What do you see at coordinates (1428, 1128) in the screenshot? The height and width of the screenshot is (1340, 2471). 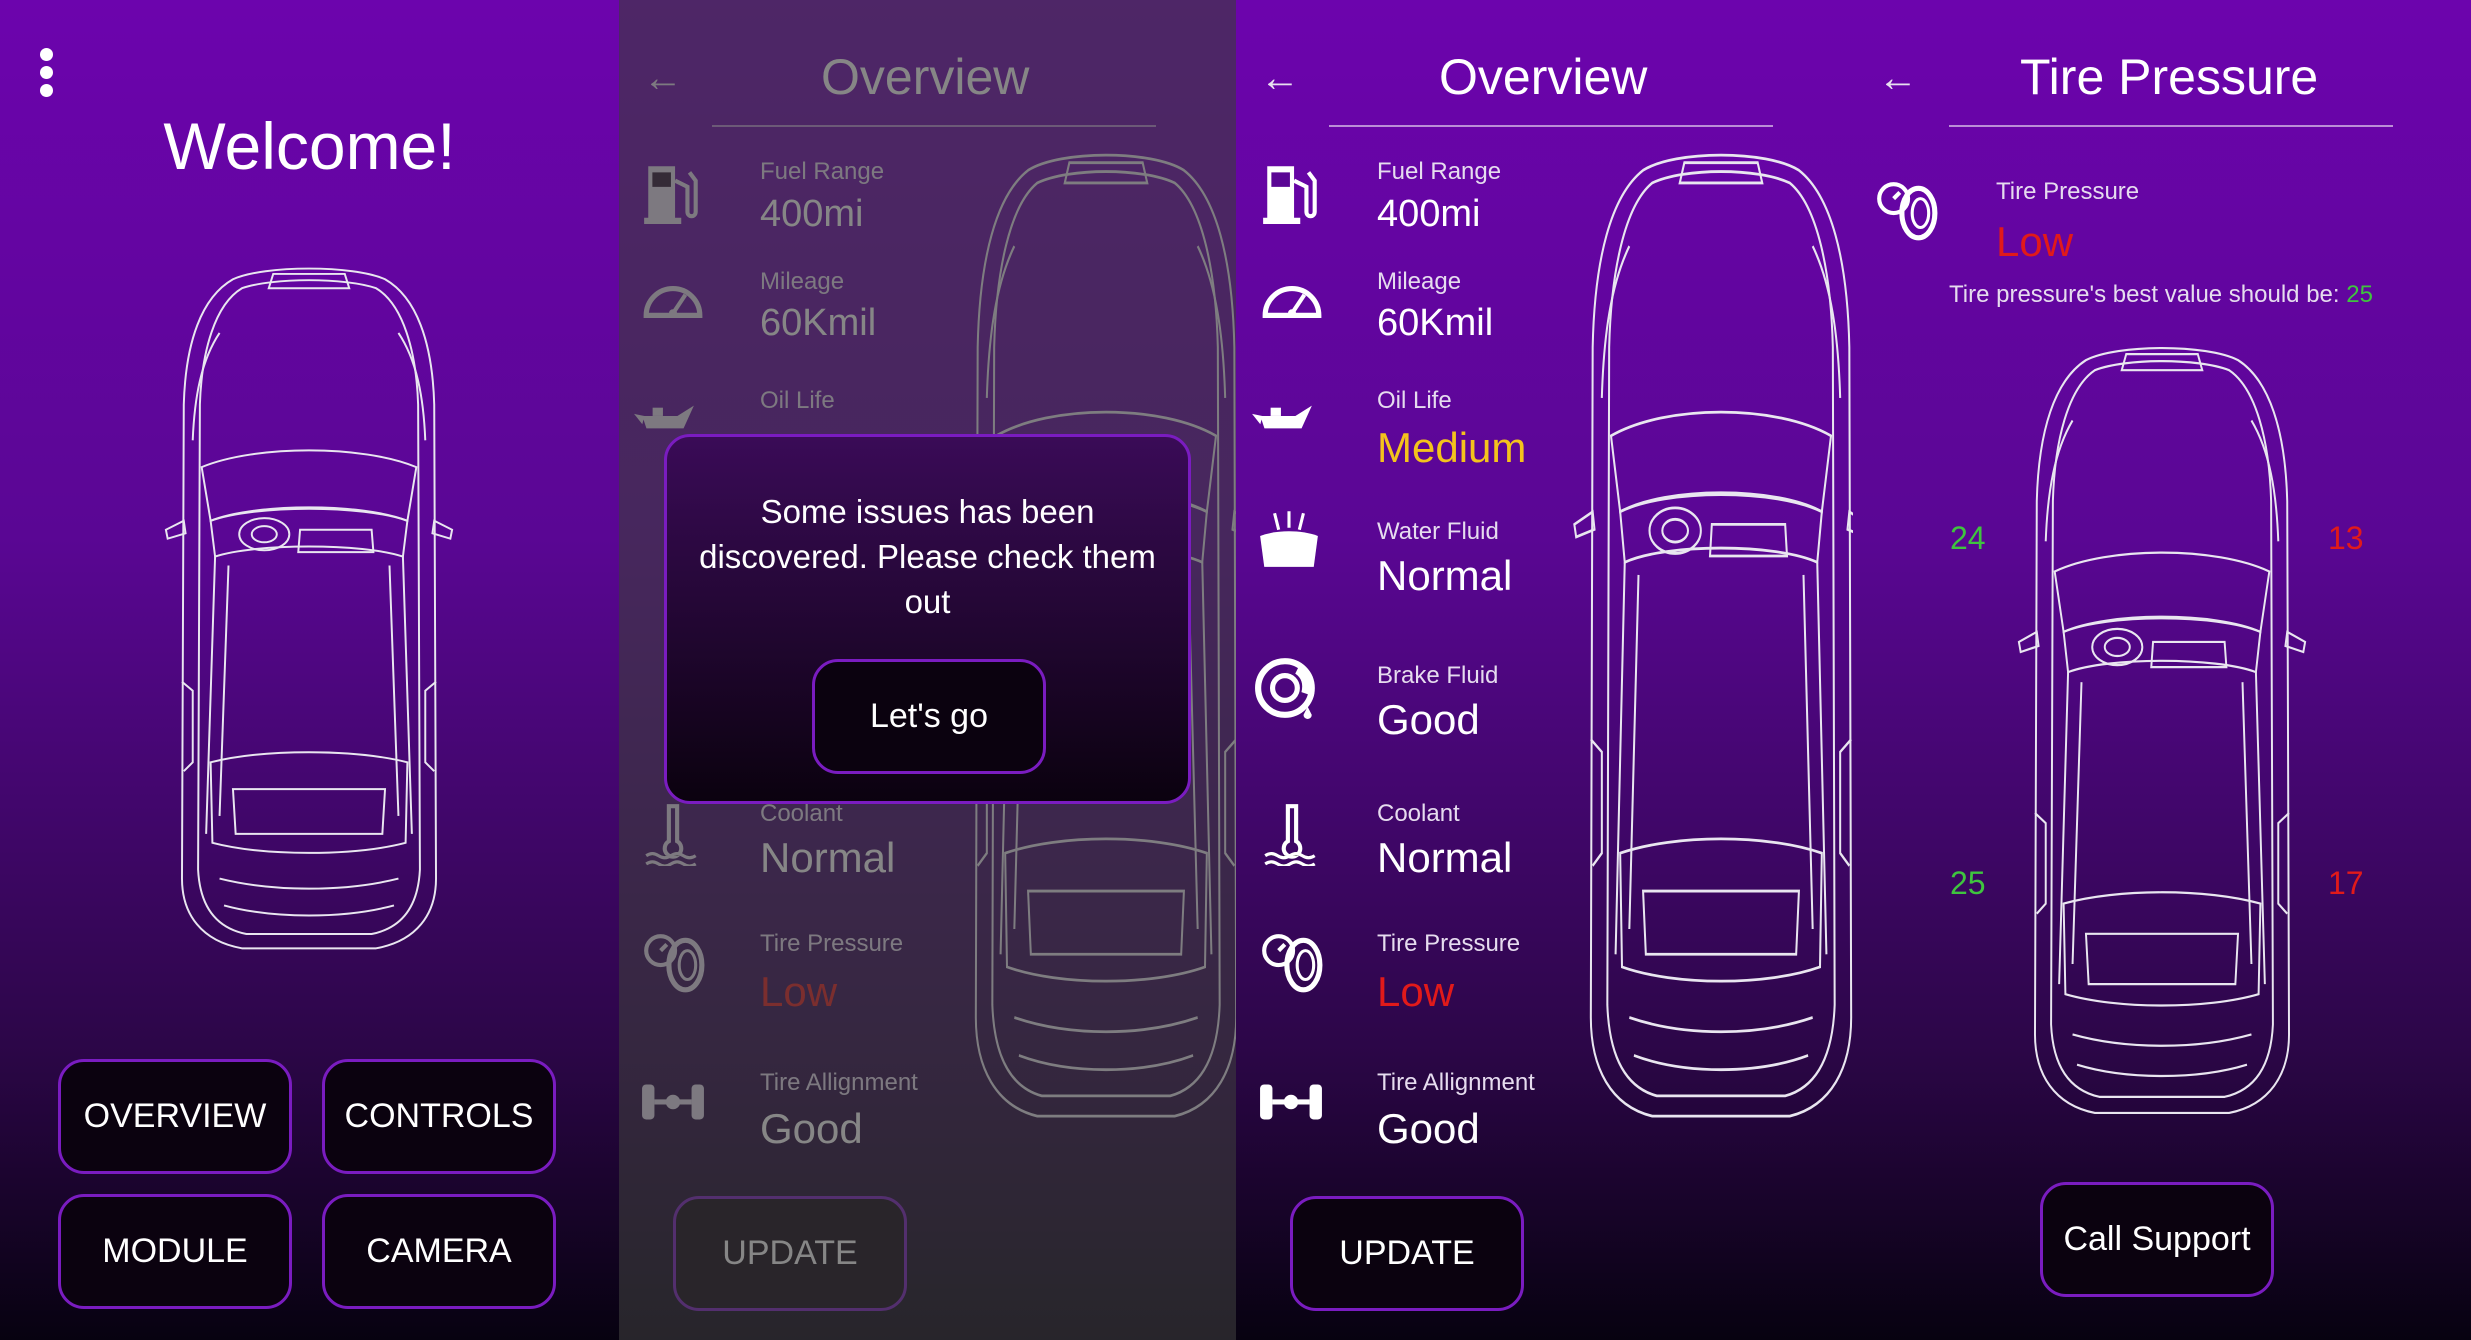 I see `tire-alignment-value: Good` at bounding box center [1428, 1128].